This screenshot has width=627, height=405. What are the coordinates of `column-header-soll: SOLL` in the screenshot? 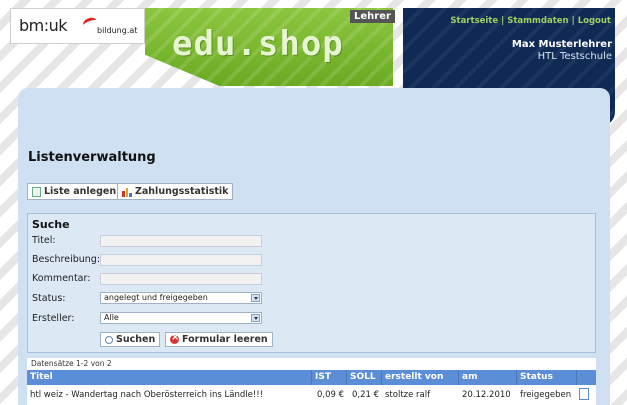 It's located at (364, 377).